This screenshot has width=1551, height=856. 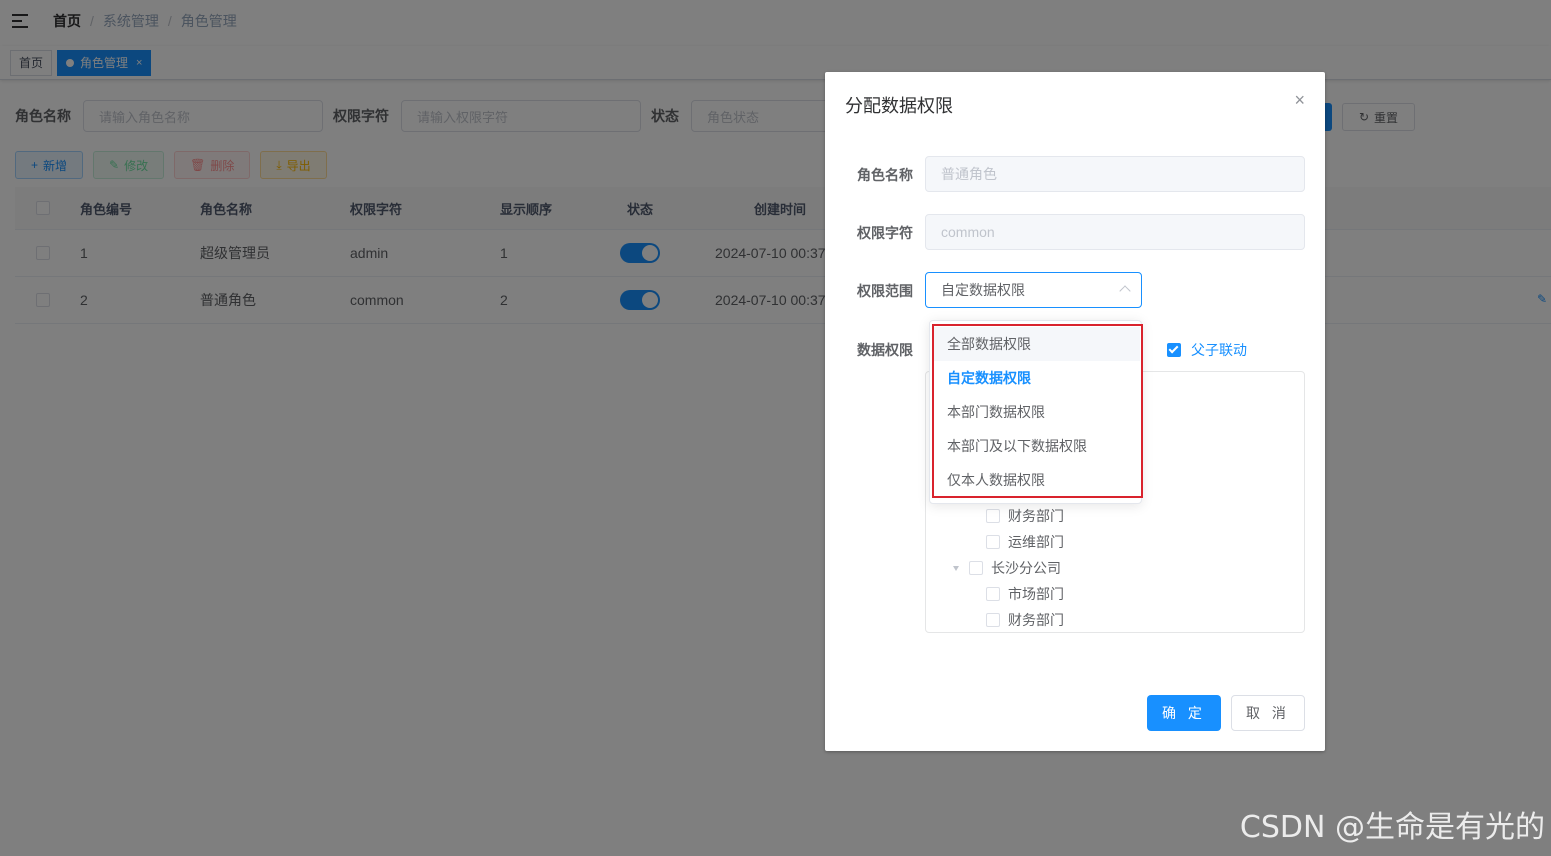 I want to click on dialog-scope-label: 权限范围, so click(x=885, y=291).